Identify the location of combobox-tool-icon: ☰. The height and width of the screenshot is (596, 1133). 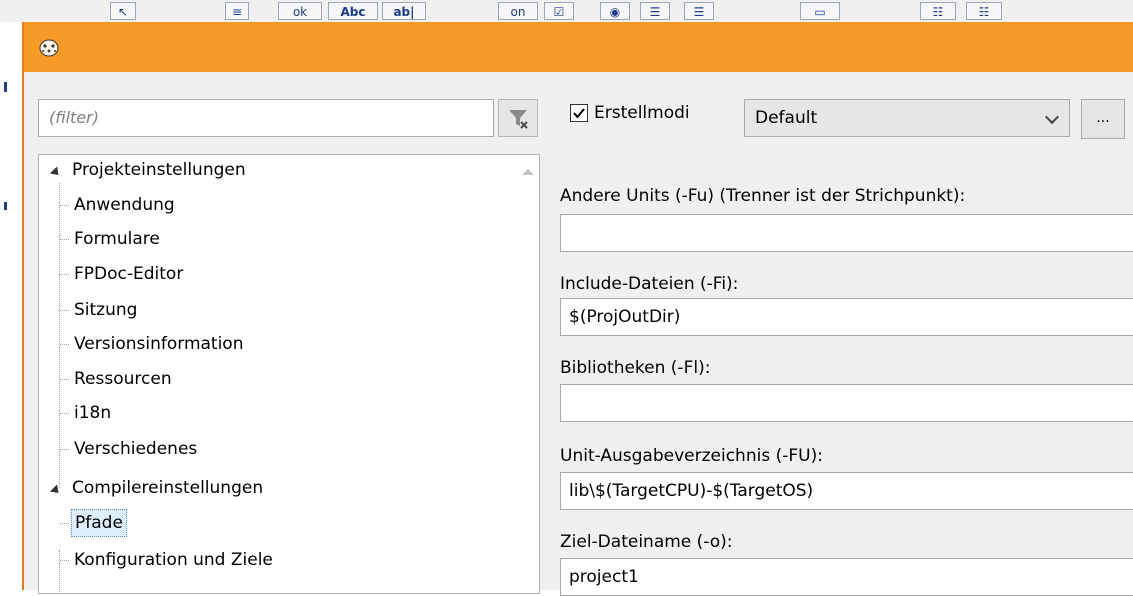
(699, 11).